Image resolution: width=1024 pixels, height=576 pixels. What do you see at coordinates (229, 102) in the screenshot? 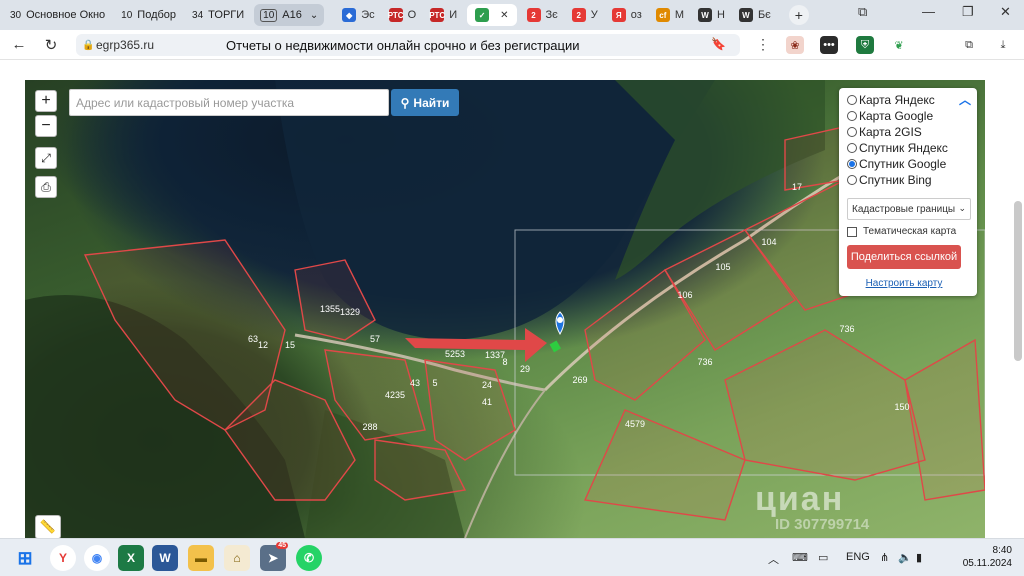
I see `search-input` at bounding box center [229, 102].